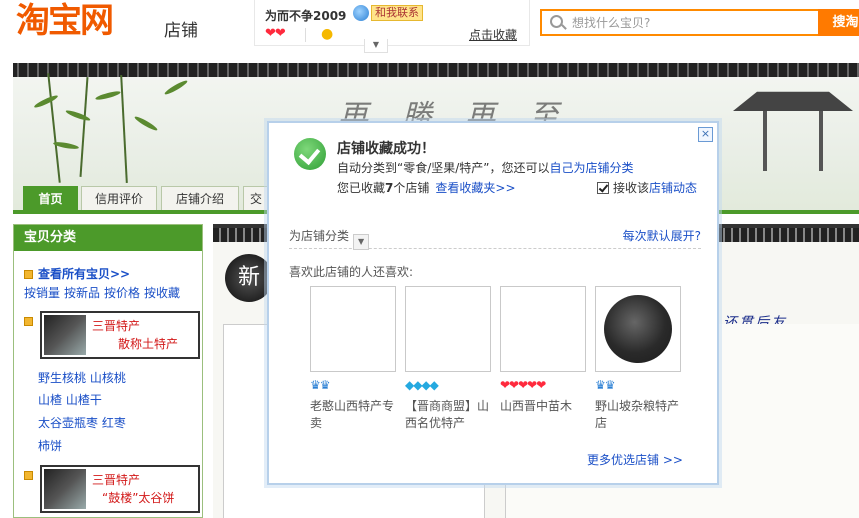  What do you see at coordinates (493, 34) in the screenshot?
I see `favorite-shop-link: 点击收藏` at bounding box center [493, 34].